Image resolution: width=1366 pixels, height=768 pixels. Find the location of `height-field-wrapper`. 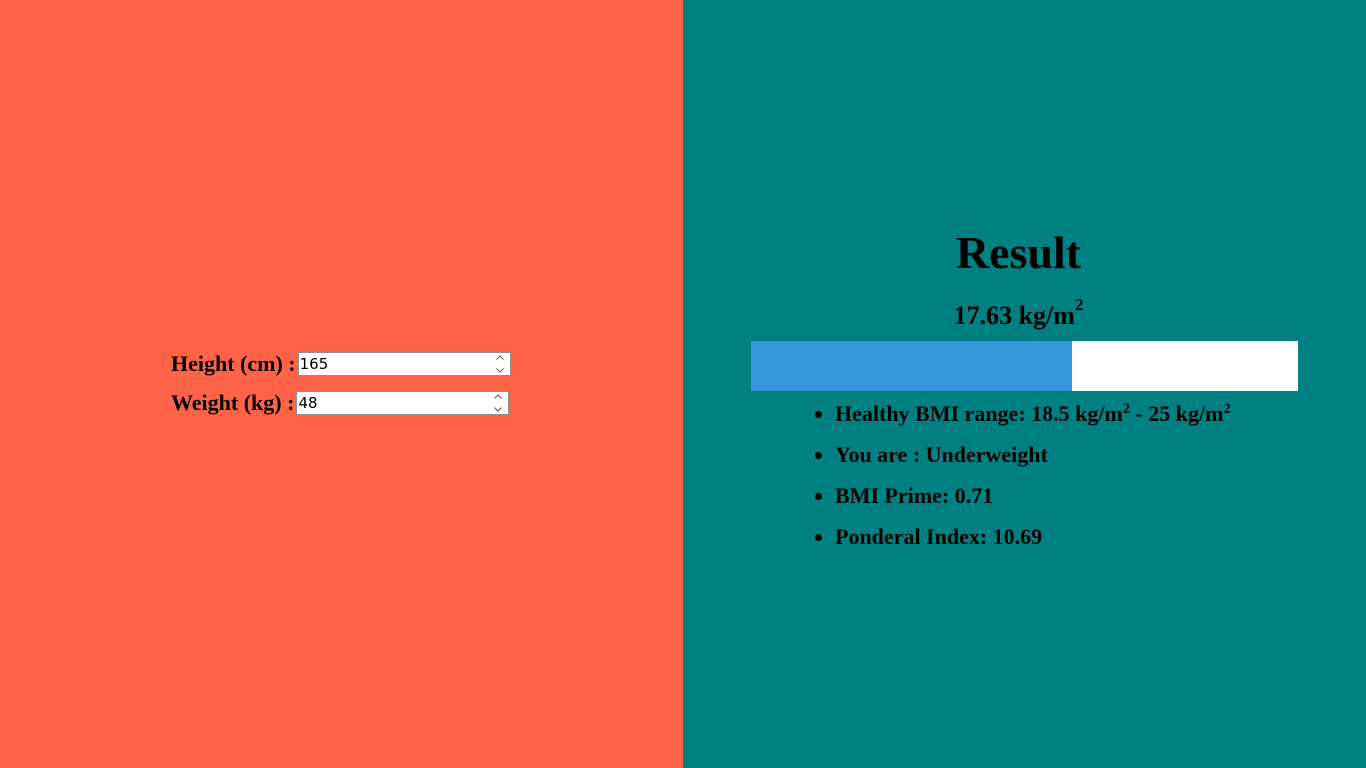

height-field-wrapper is located at coordinates (404, 364).